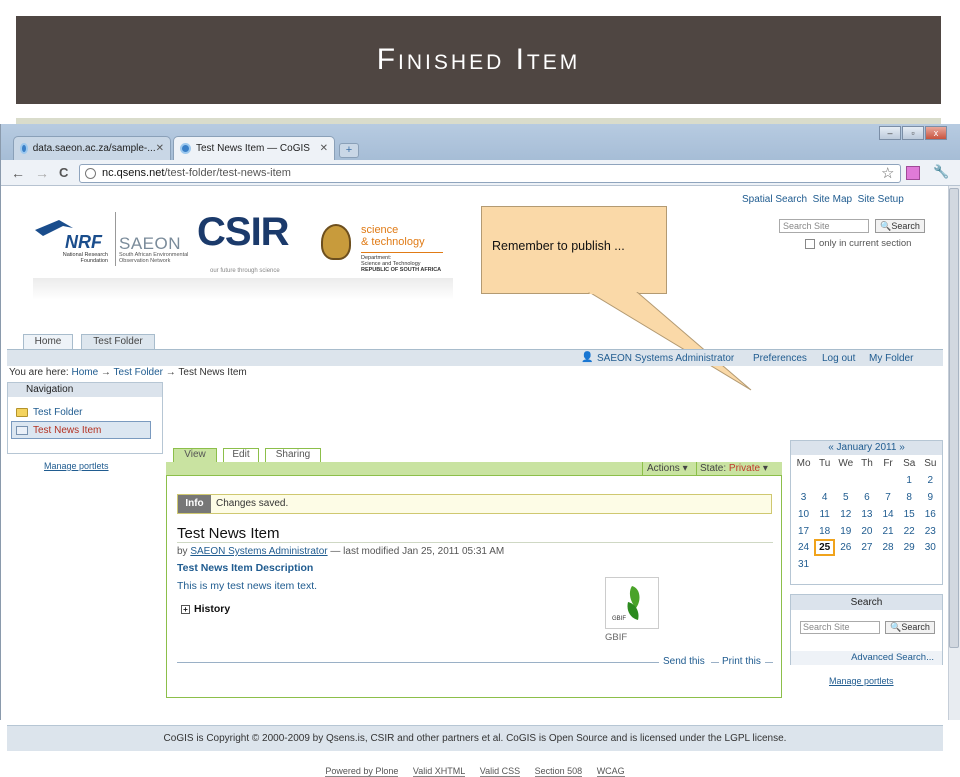 Image resolution: width=960 pixels, height=777 pixels. I want to click on preferences-link: Preferences, so click(780, 358).